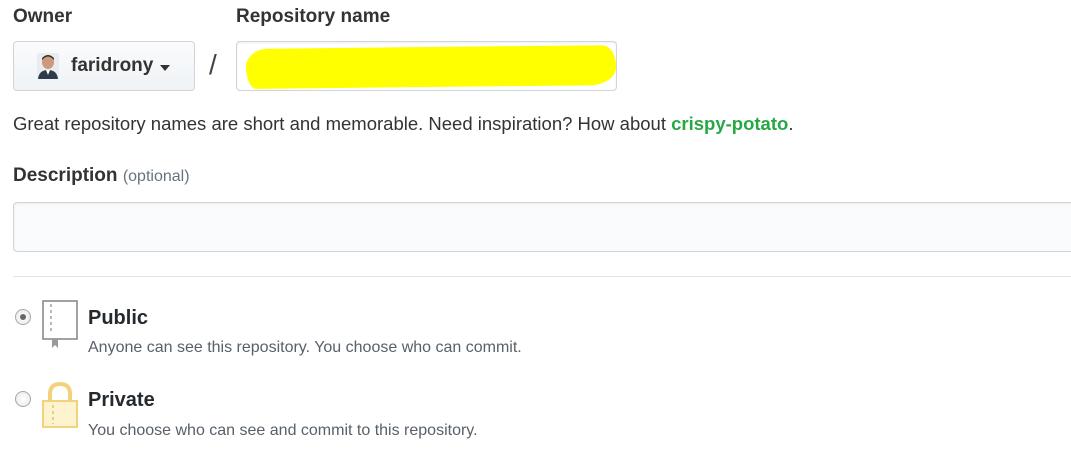  I want to click on section-divider, so click(542, 276).